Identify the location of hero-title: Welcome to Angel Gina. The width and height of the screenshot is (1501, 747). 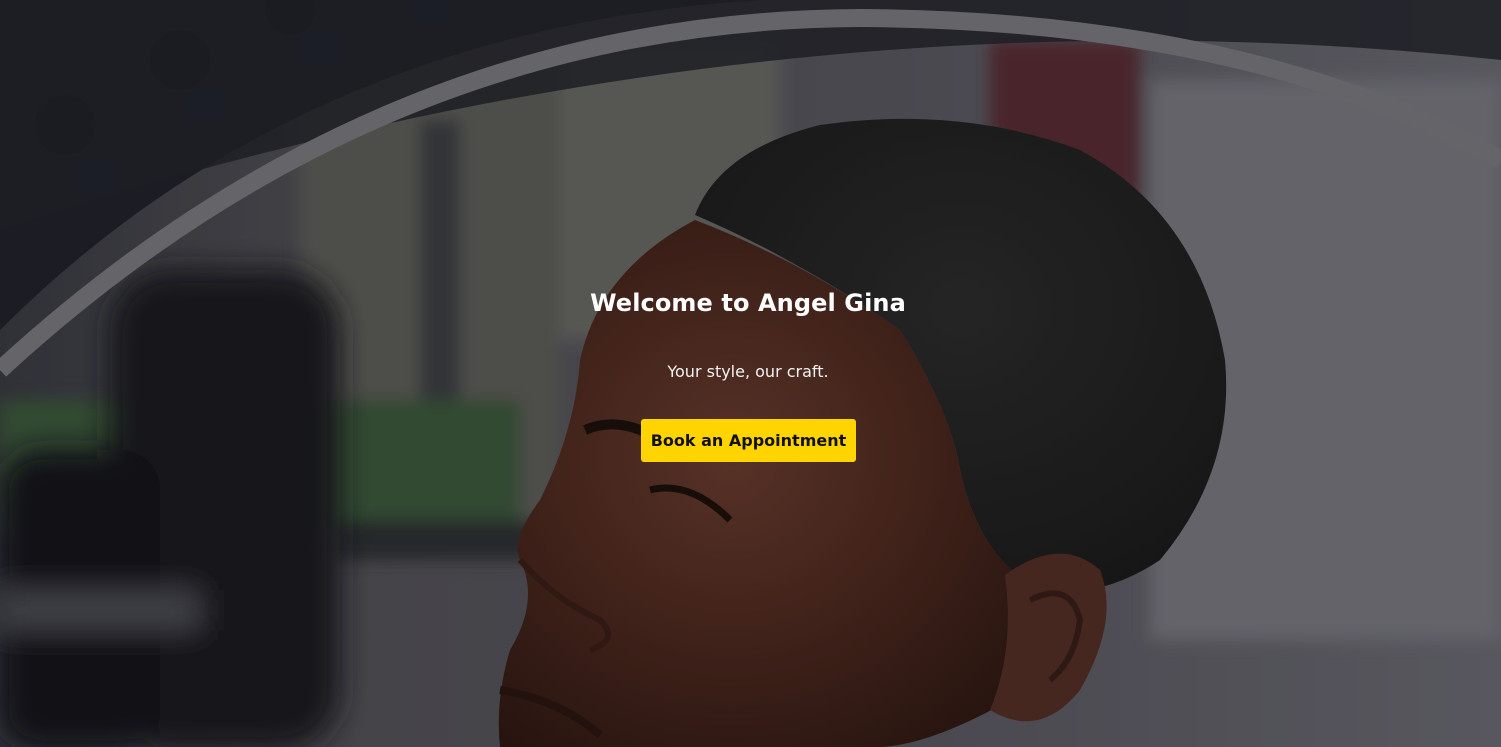
(748, 303).